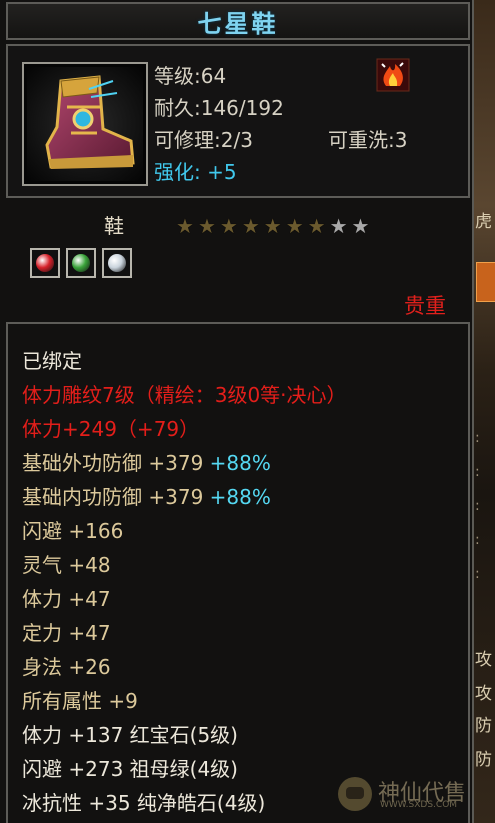  Describe the element at coordinates (485, 282) in the screenshot. I see `scene-orange-button` at that location.